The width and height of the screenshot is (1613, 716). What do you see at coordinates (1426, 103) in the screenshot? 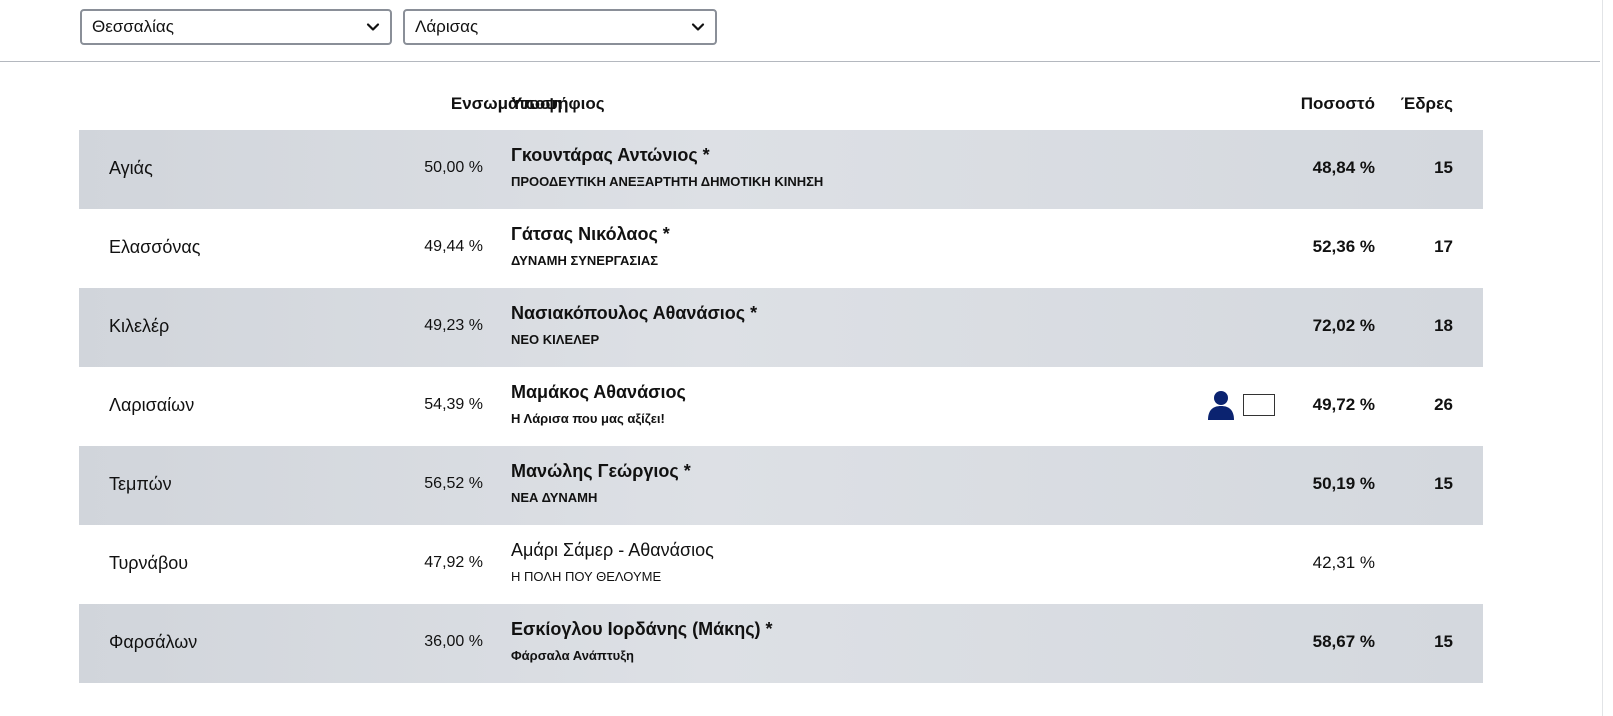
I see `header-seats: Έδρες` at bounding box center [1426, 103].